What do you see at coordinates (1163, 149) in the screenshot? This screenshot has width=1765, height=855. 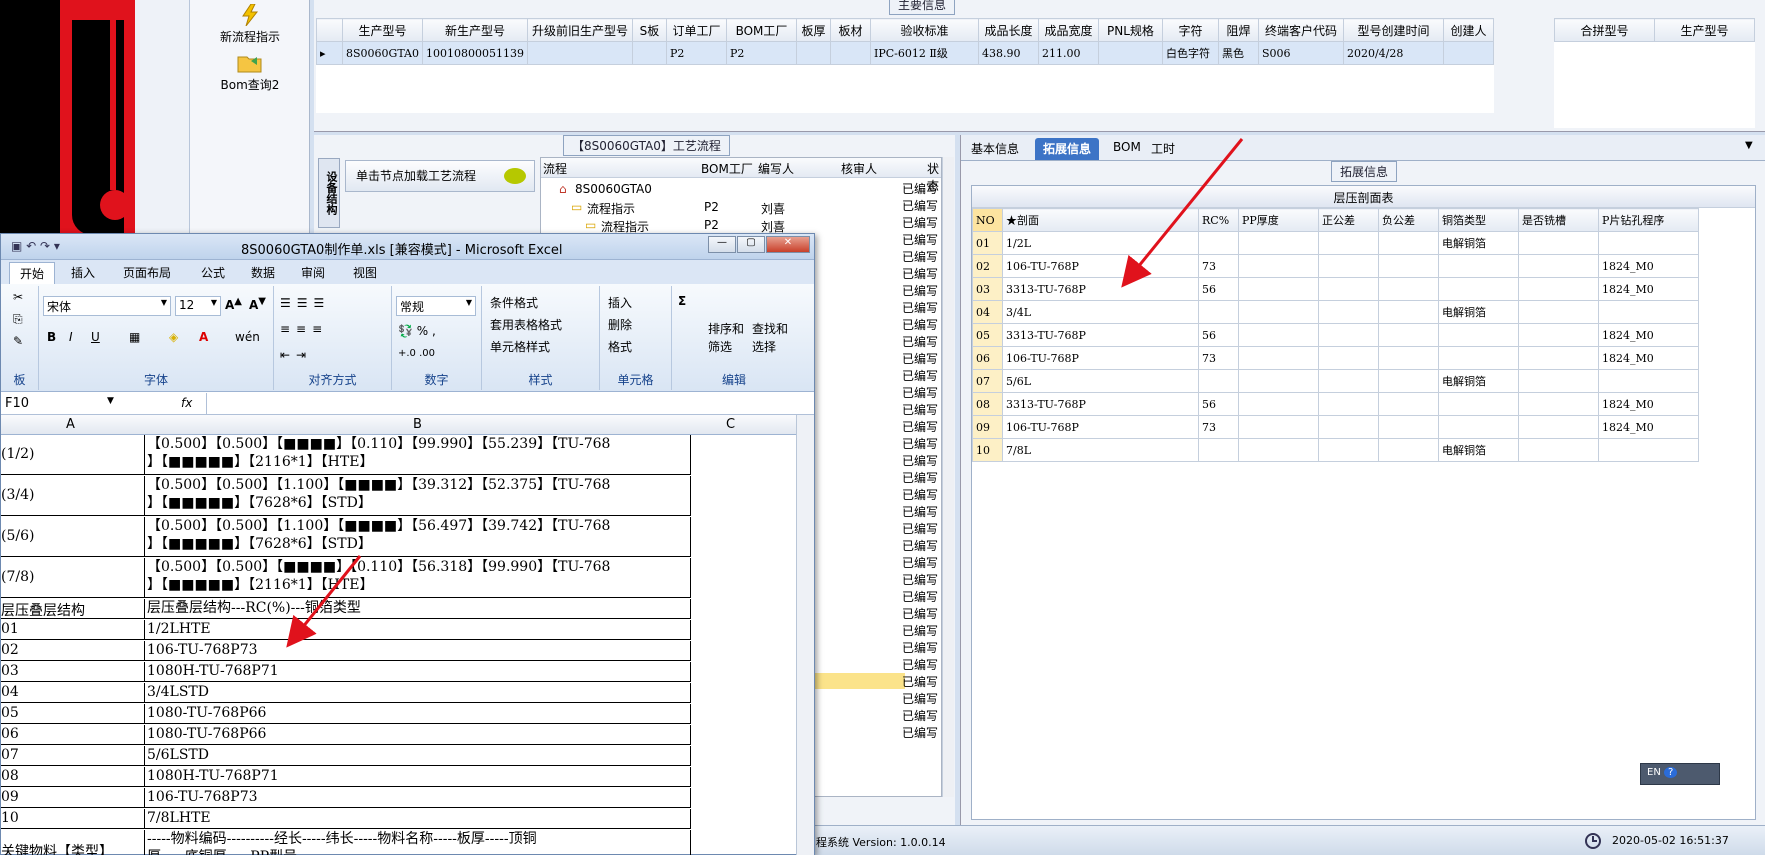 I see `right-tab: 工时` at bounding box center [1163, 149].